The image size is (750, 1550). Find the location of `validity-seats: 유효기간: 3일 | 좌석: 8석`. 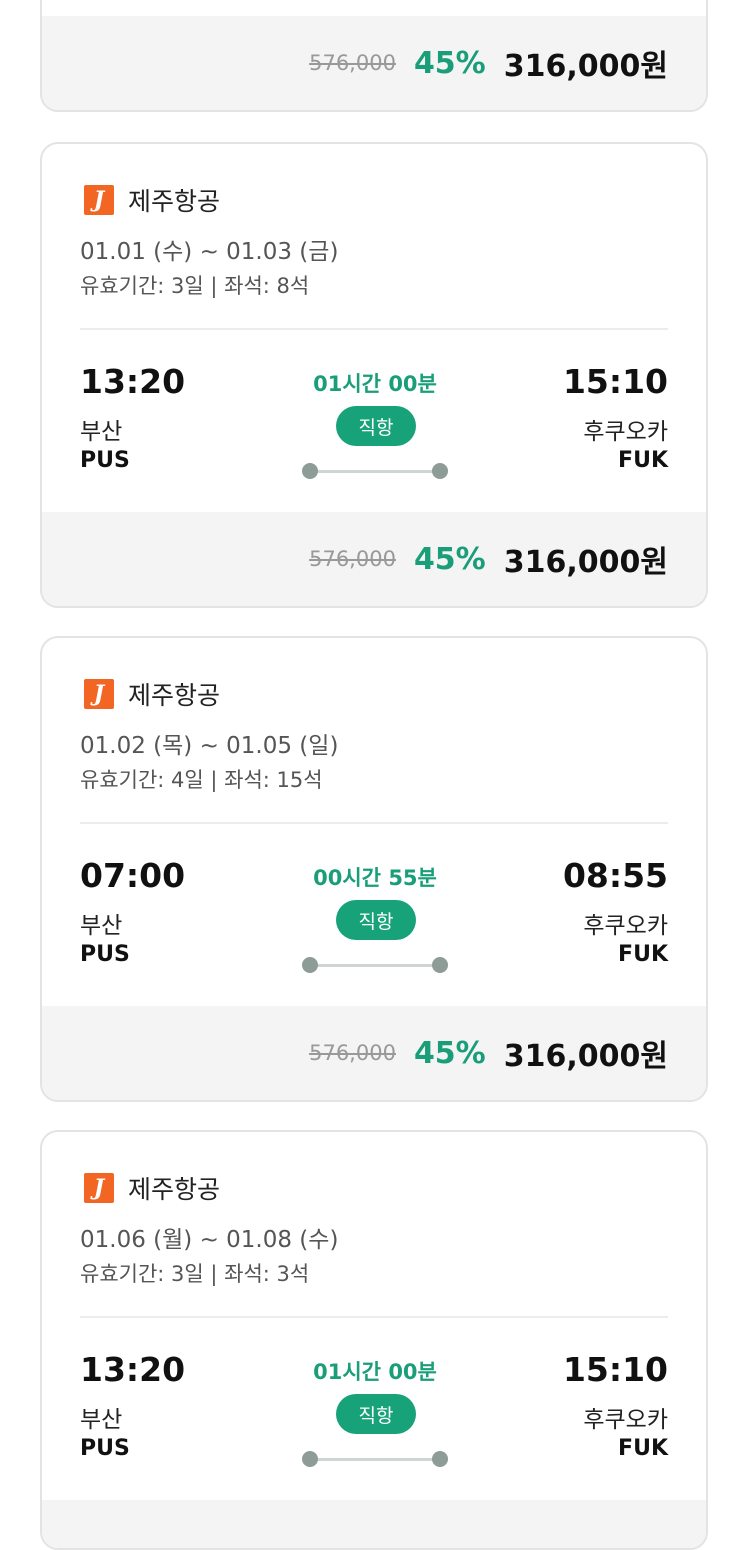

validity-seats: 유효기간: 3일 | 좌석: 8석 is located at coordinates (195, 286).